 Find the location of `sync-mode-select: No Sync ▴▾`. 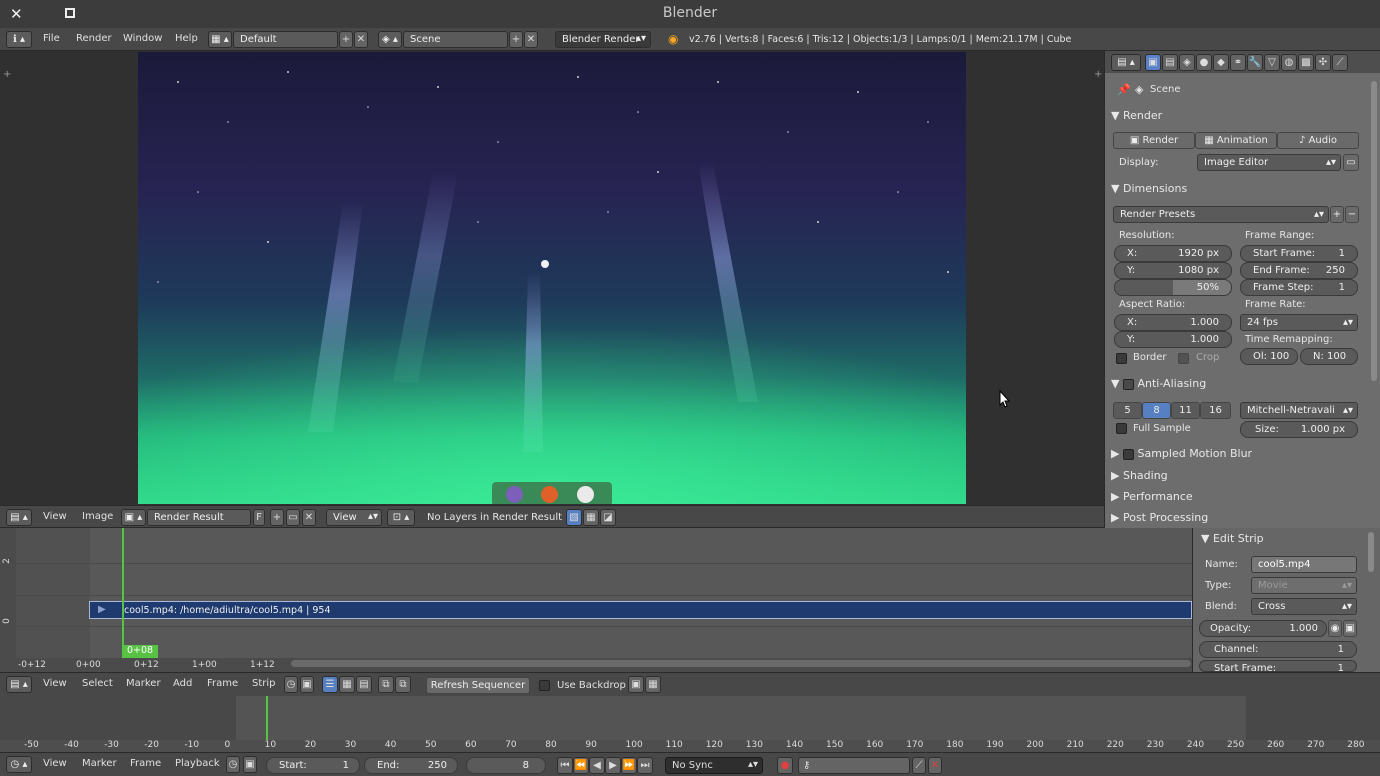

sync-mode-select: No Sync ▴▾ is located at coordinates (714, 765).